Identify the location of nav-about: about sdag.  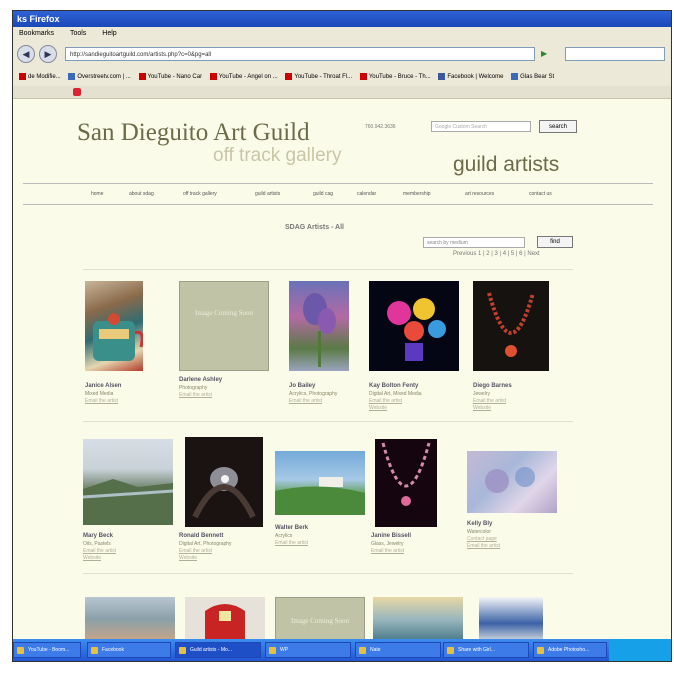
(141, 194).